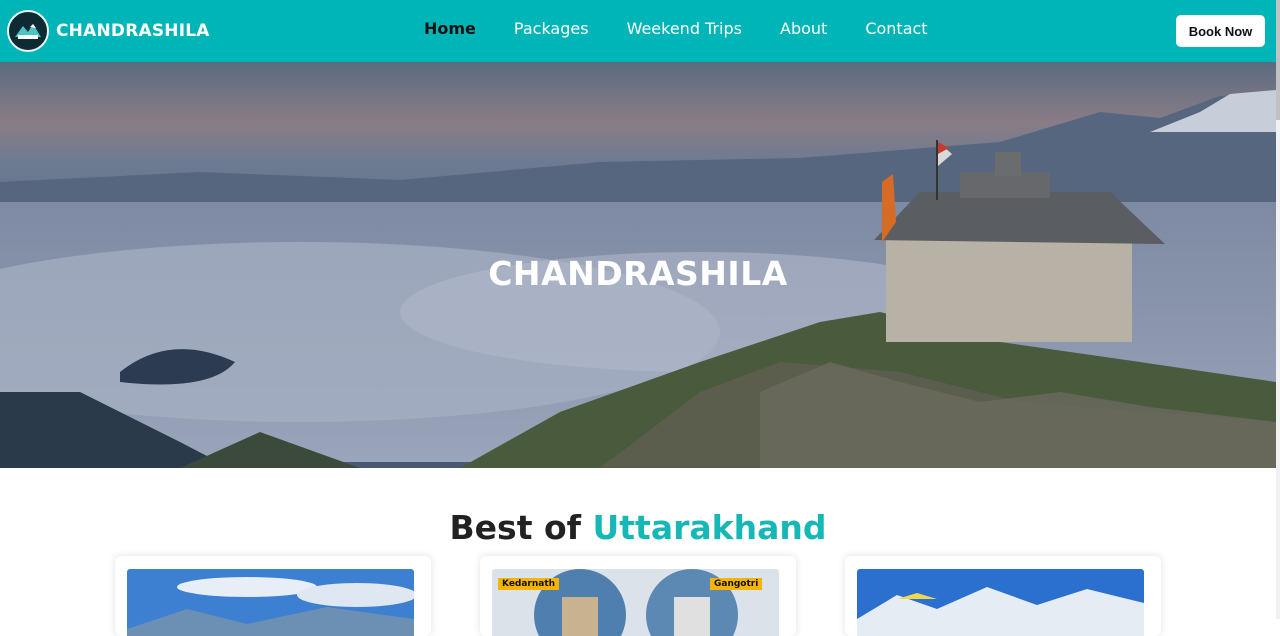 The width and height of the screenshot is (1280, 636). Describe the element at coordinates (896, 28) in the screenshot. I see `nav-contact: Contact` at that location.